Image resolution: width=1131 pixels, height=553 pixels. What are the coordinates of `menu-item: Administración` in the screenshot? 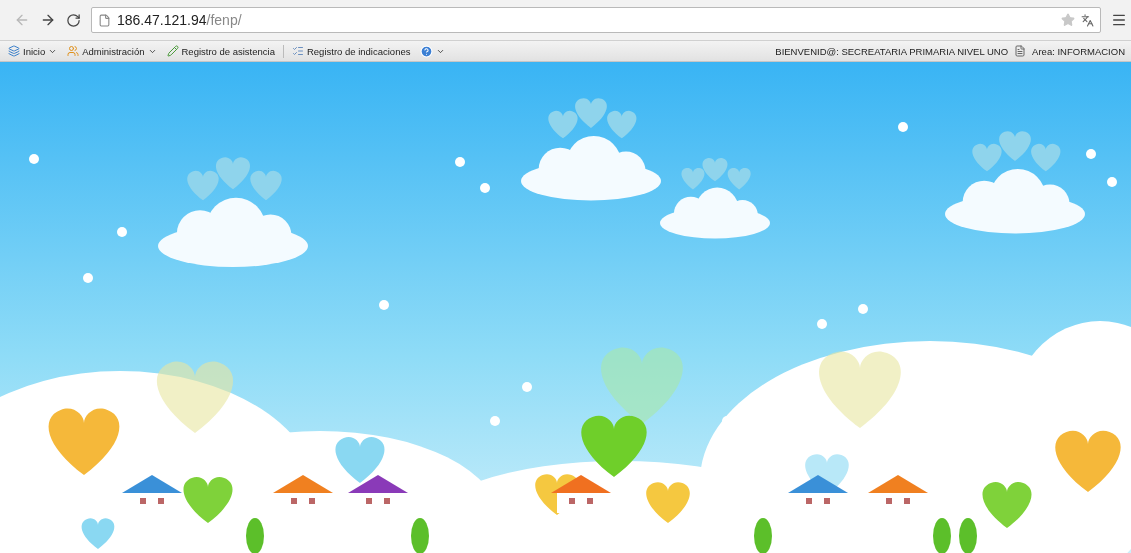 It's located at (112, 51).